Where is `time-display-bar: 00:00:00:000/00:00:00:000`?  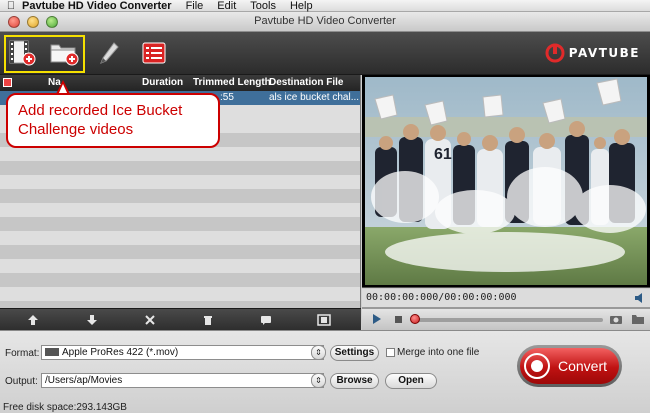
time-display-bar: 00:00:00:000/00:00:00:000 is located at coordinates (506, 298).